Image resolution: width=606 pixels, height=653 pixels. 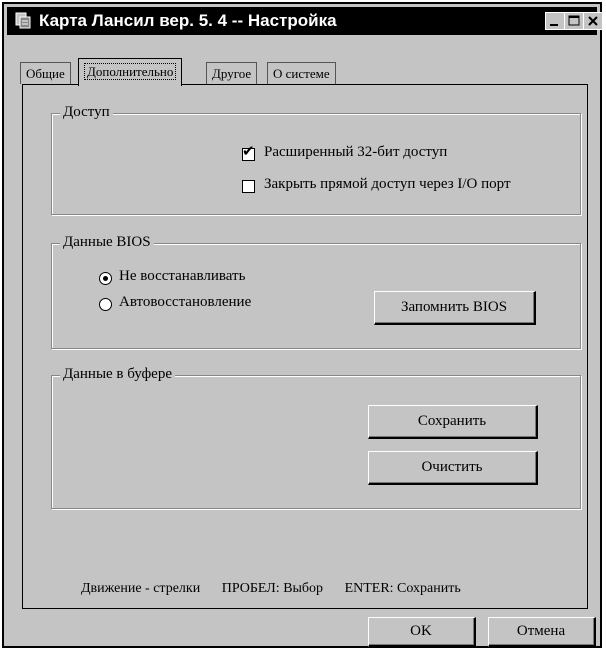 What do you see at coordinates (248, 186) in the screenshot?
I see `close-io-checkbox` at bounding box center [248, 186].